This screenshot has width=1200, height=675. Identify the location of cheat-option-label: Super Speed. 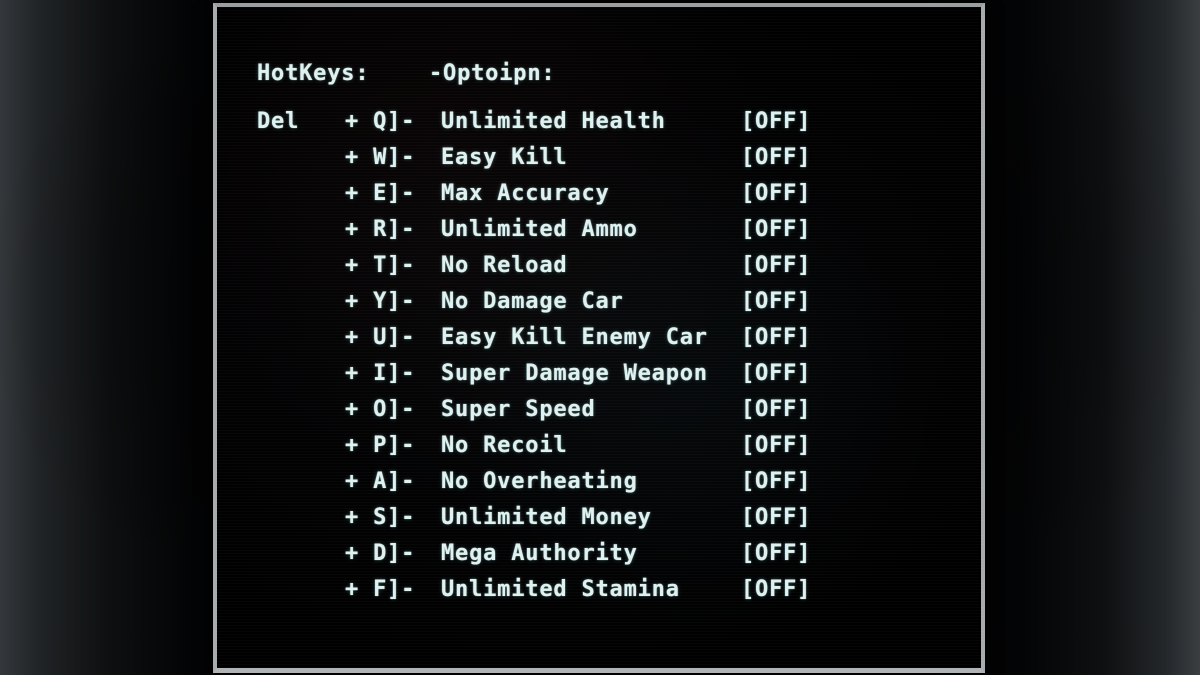
(518, 409).